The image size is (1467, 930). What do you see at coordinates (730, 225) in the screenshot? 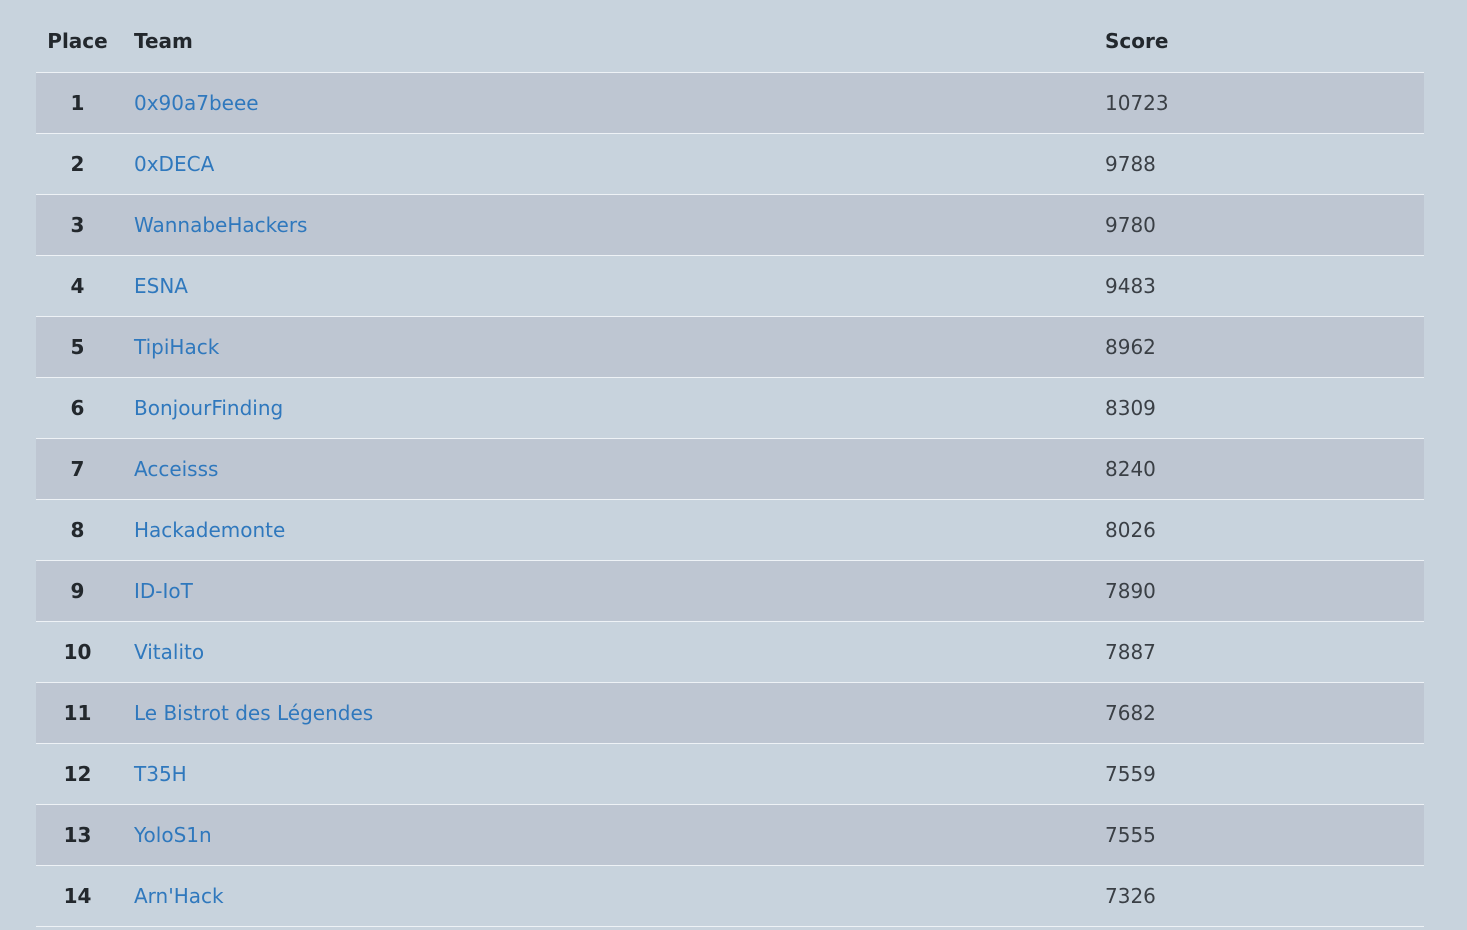
I see `table-row: 3 WannabeHackers 9780` at bounding box center [730, 225].